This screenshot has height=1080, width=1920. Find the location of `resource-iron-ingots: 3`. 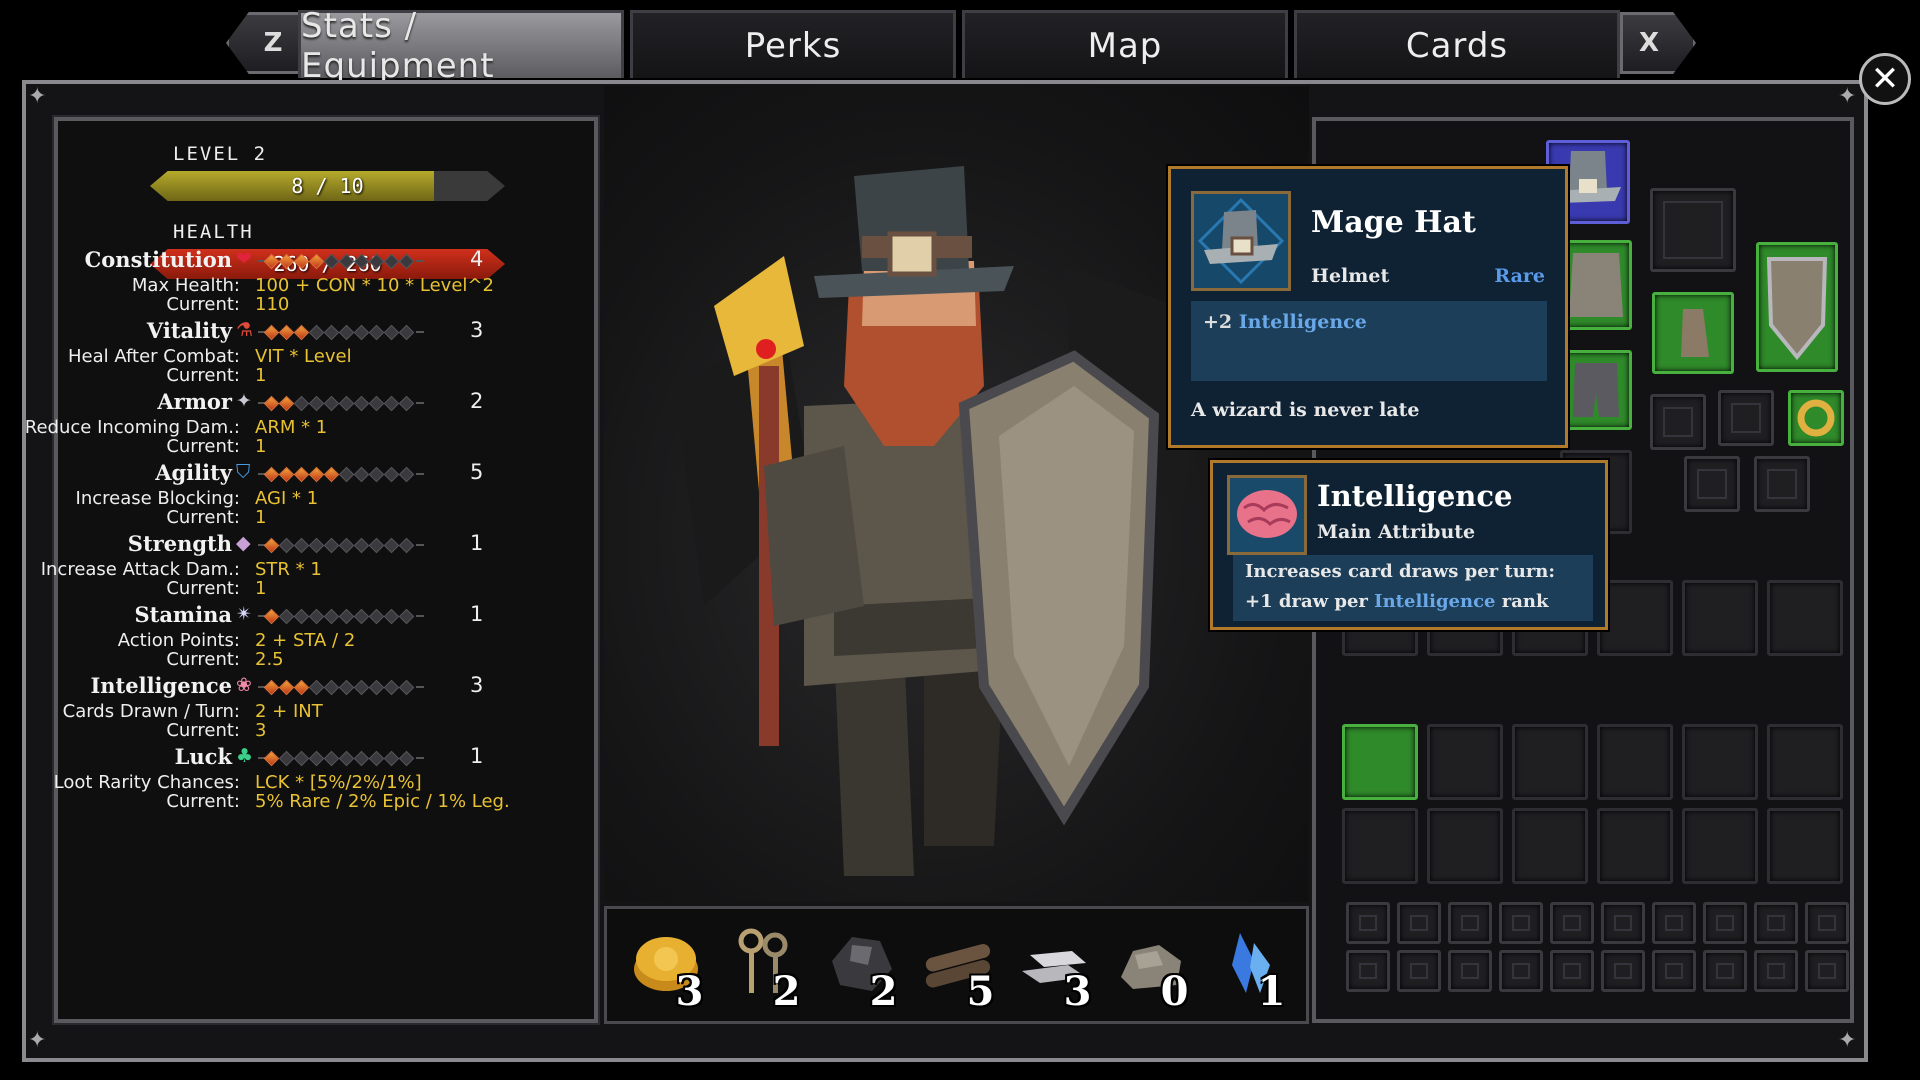

resource-iron-ingots: 3 is located at coordinates (1054, 966).